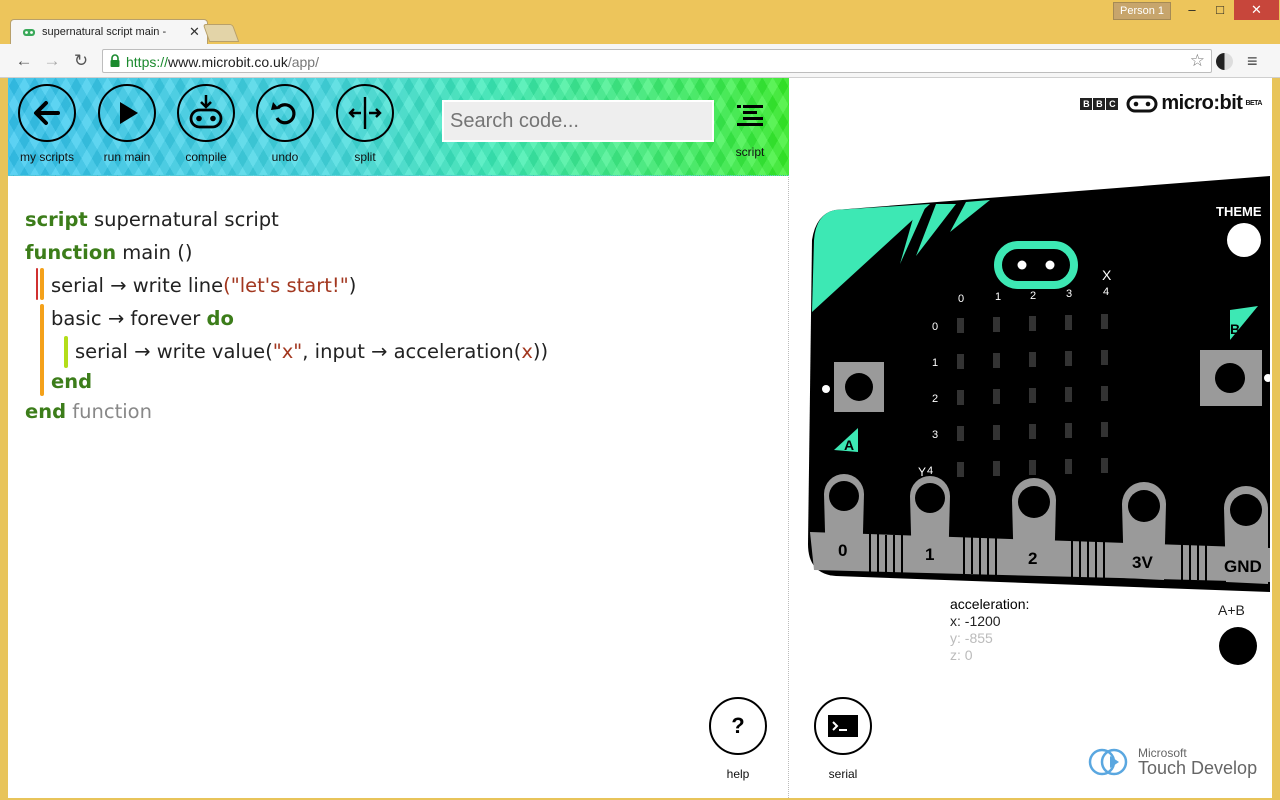 The image size is (1280, 800). Describe the element at coordinates (578, 121) in the screenshot. I see `search-code-input` at that location.